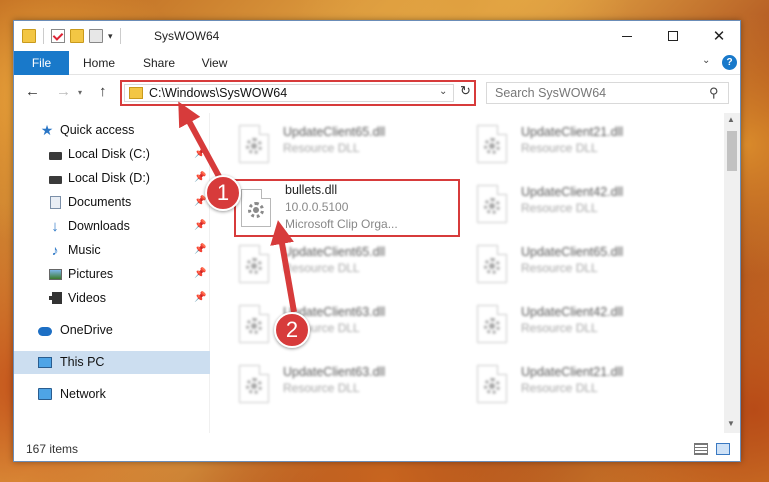 This screenshot has height=482, width=769. I want to click on sidebar-item-videos: Videos 📌, so click(112, 298).